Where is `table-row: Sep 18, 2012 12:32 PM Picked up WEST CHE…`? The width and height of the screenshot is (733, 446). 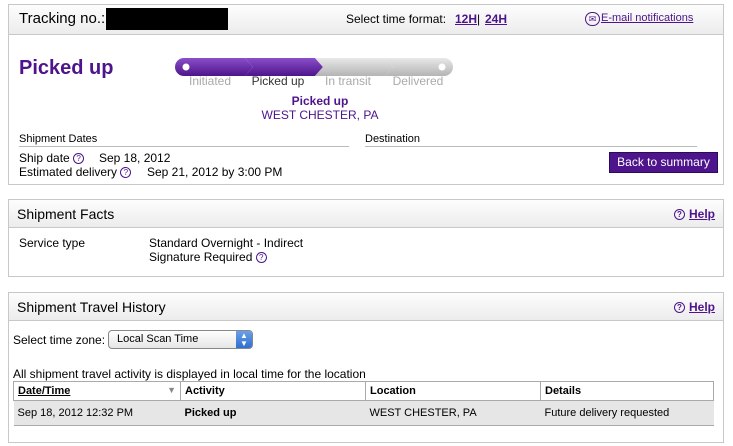 table-row: Sep 18, 2012 12:32 PM Picked up WEST CHE… is located at coordinates (363, 413).